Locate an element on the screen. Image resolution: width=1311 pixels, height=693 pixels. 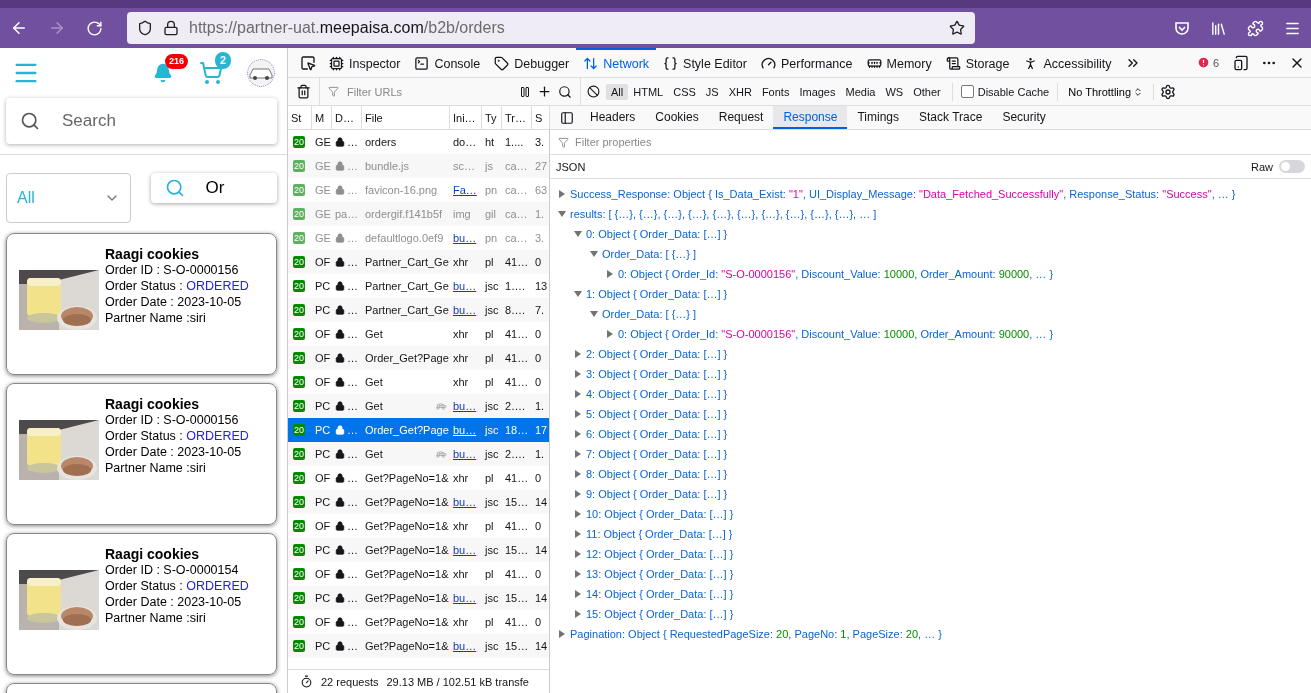
search-button: Or is located at coordinates (214, 188).